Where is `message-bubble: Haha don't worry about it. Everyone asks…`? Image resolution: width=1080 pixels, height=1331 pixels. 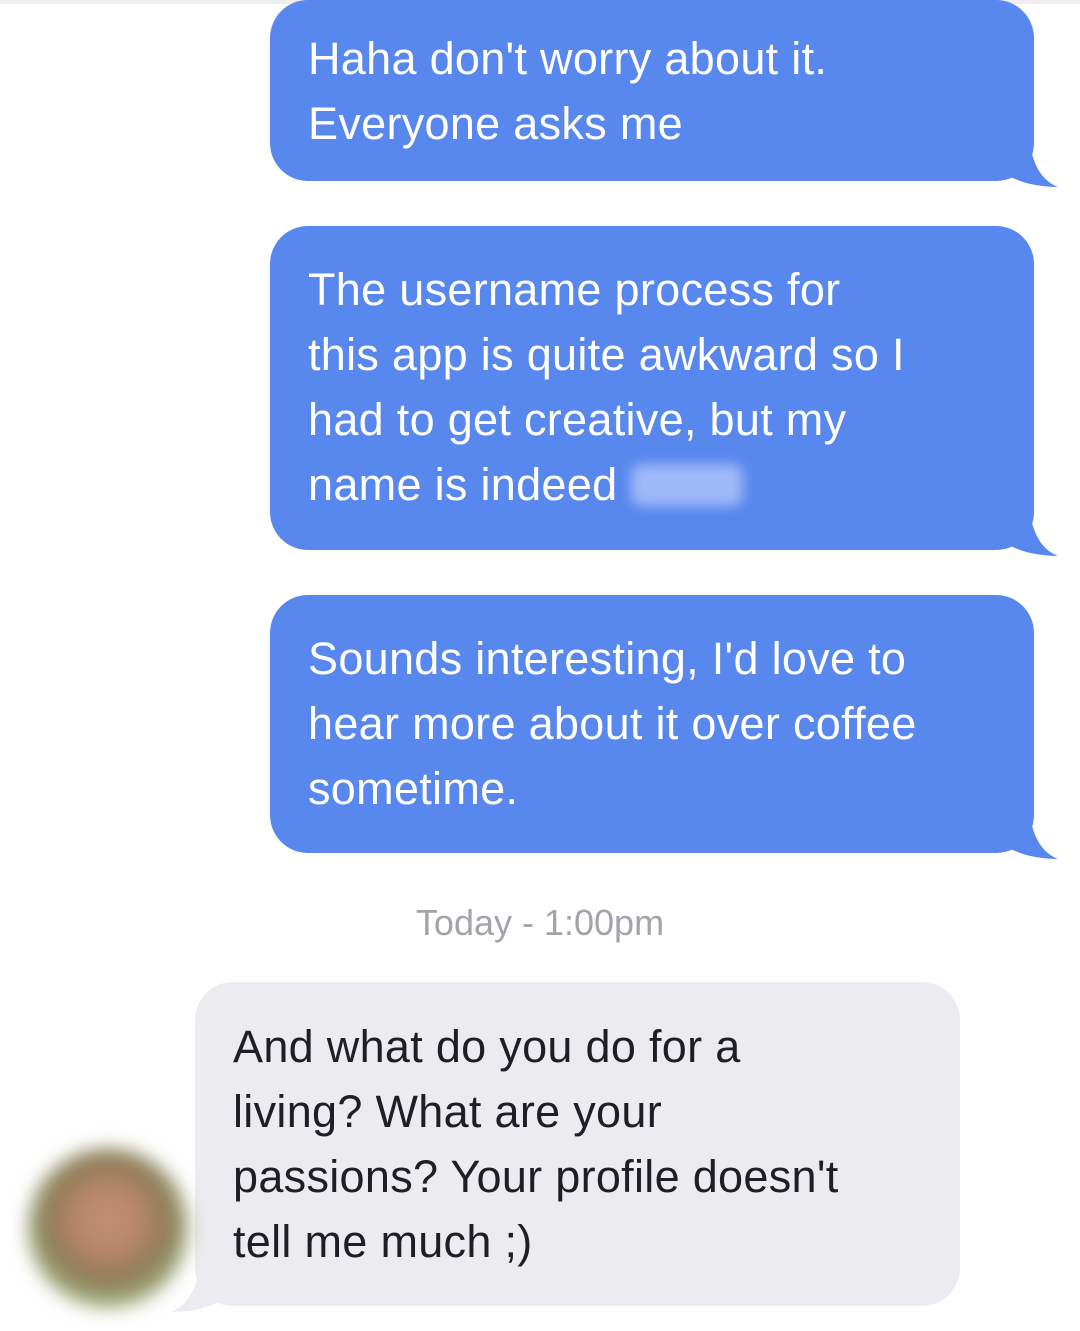 message-bubble: Haha don't worry about it. Everyone asks… is located at coordinates (664, 93).